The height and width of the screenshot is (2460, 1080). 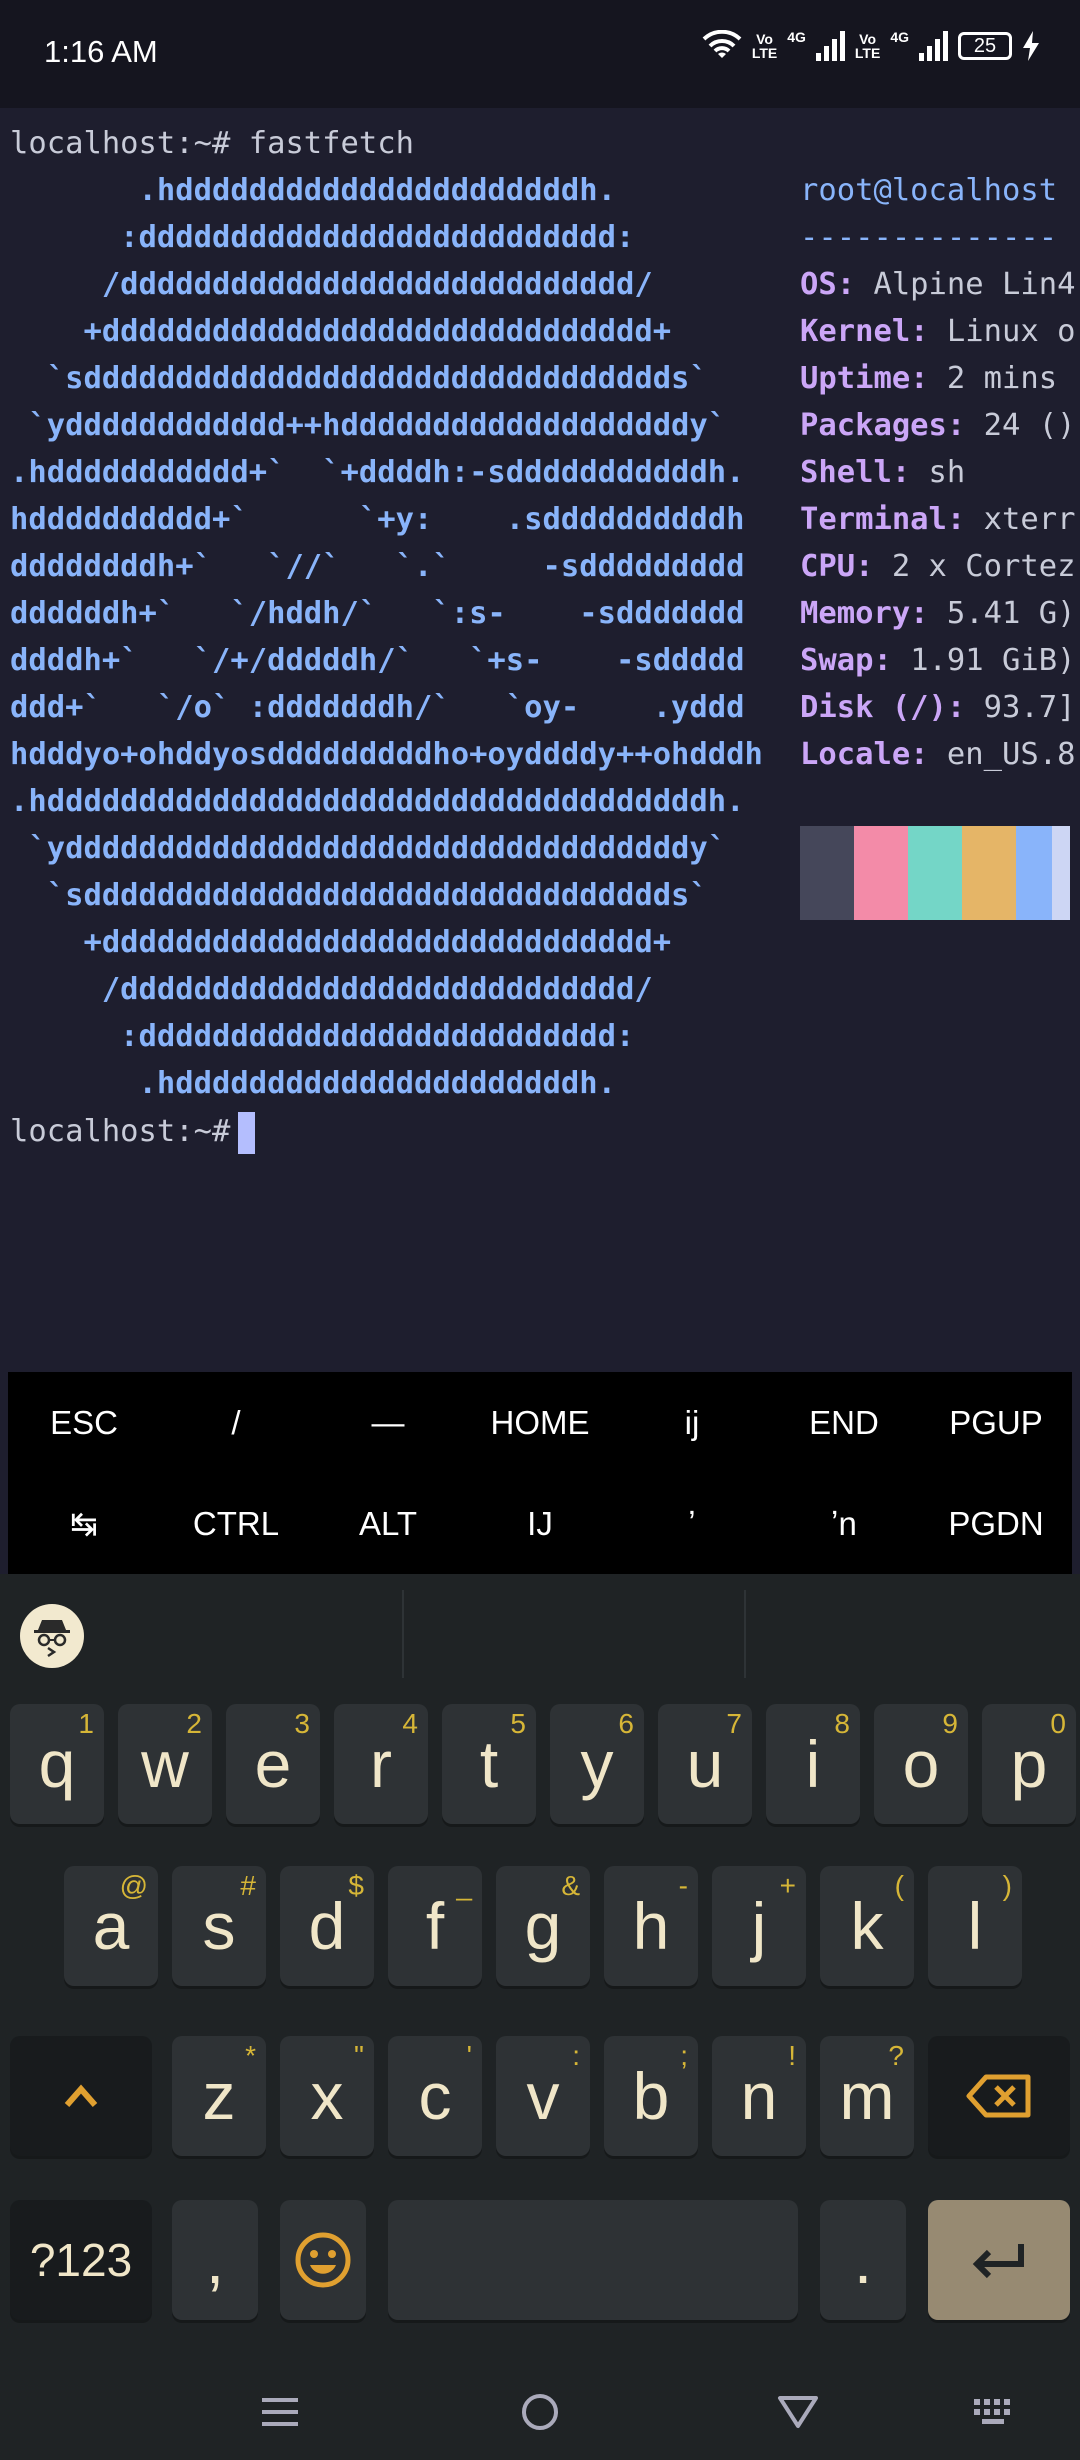 What do you see at coordinates (965, 284) in the screenshot?
I see `info-value: Alpine Lin4` at bounding box center [965, 284].